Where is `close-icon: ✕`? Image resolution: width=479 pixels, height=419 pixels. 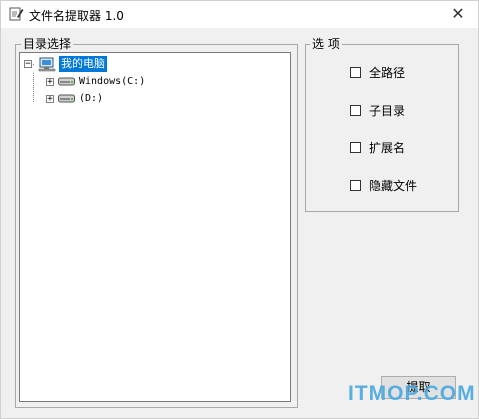 close-icon: ✕ is located at coordinates (458, 13).